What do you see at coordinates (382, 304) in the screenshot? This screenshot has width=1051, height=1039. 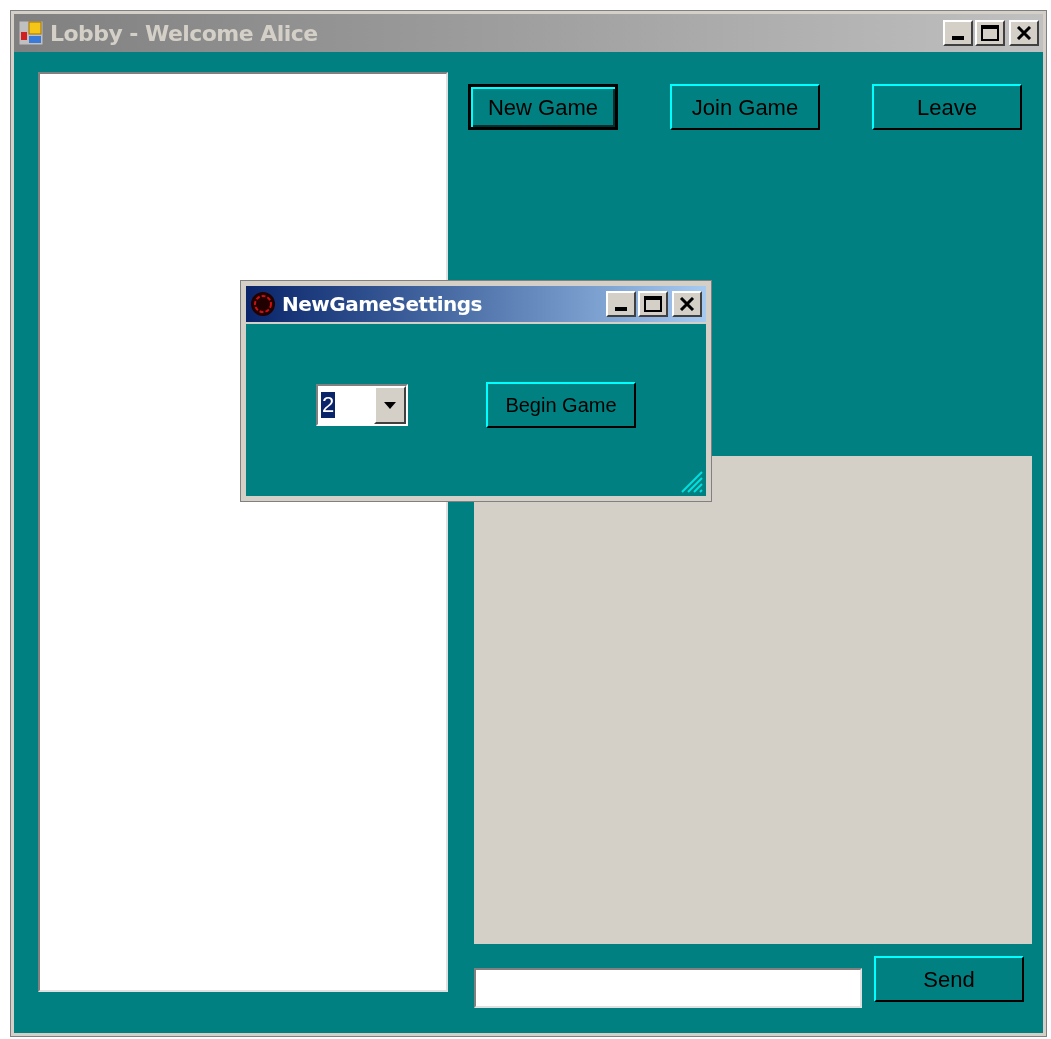 I see `dialog-title: NewGameSettings` at bounding box center [382, 304].